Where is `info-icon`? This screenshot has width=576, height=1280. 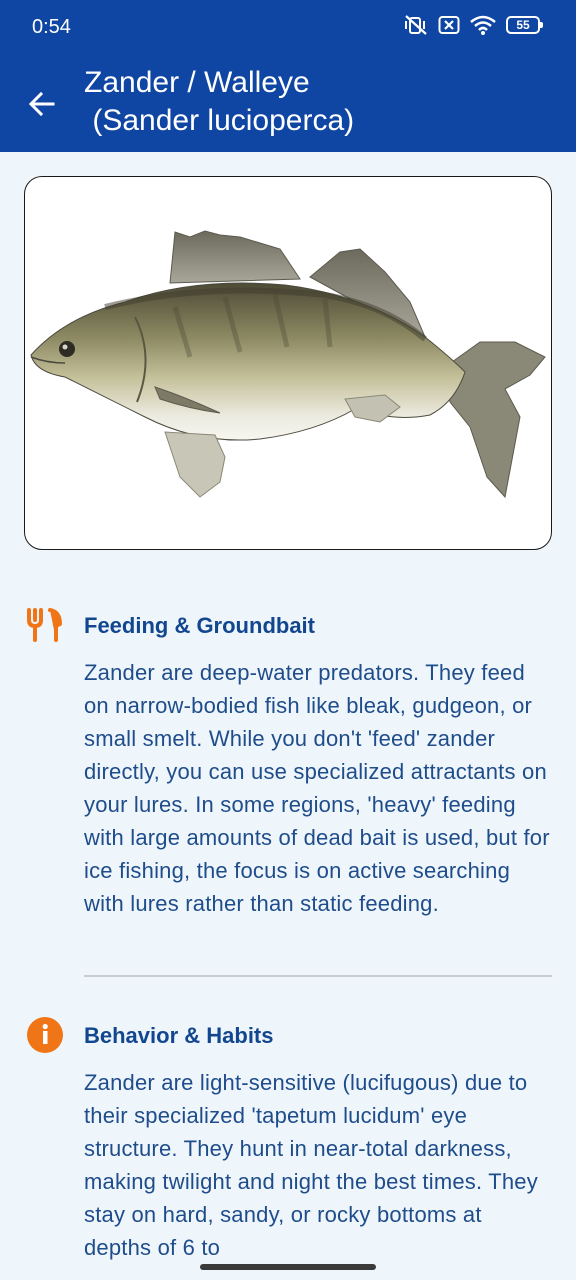
info-icon is located at coordinates (45, 1035).